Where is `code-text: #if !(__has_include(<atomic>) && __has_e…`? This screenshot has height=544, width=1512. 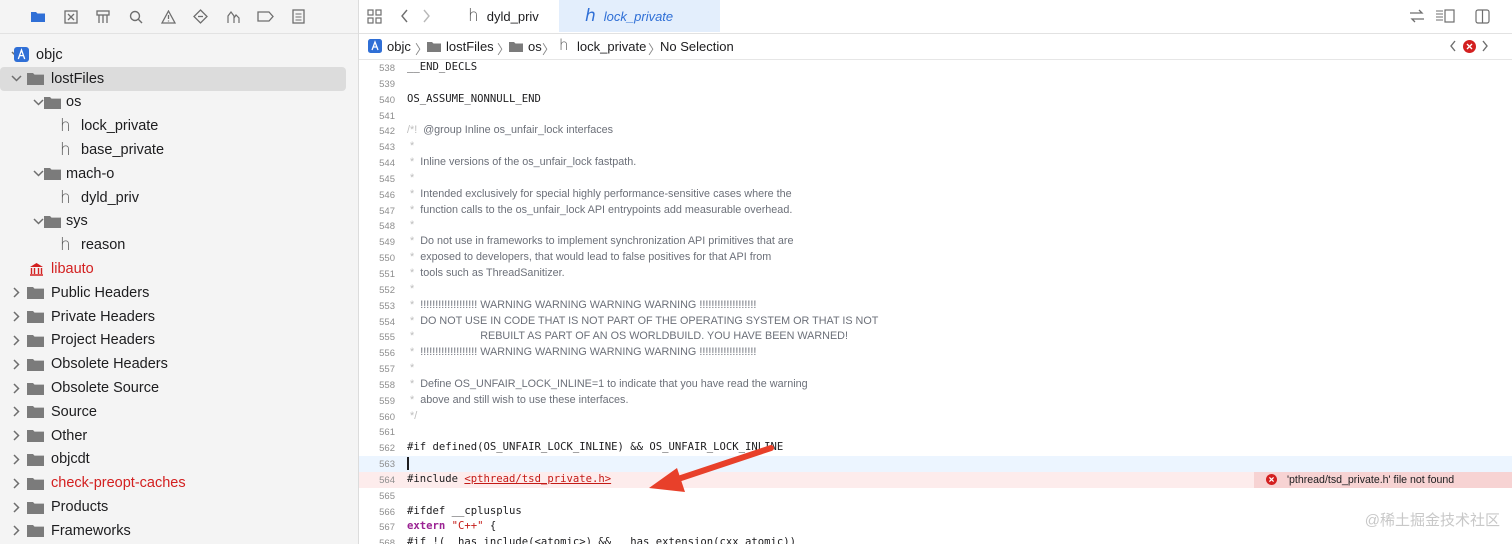
code-text: #if !(__has_include(<atomic>) && __has_e… is located at coordinates (602, 540).